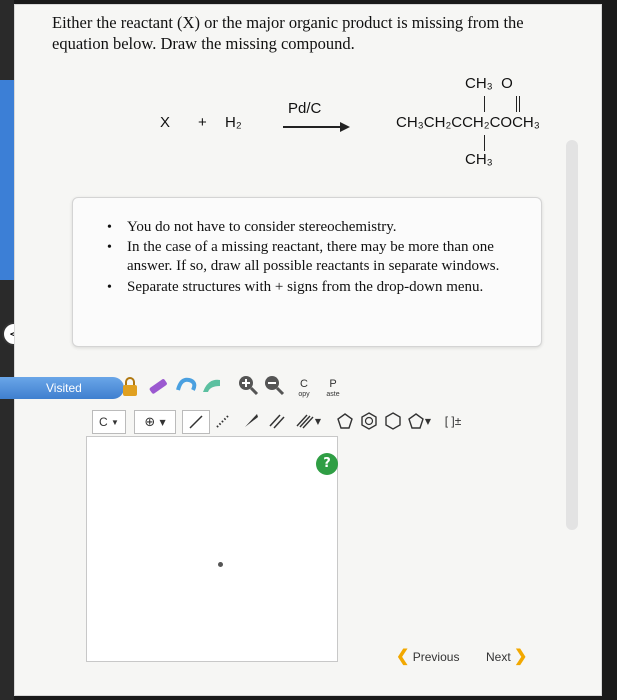 This screenshot has width=617, height=700. Describe the element at coordinates (489, 83) in the screenshot. I see `product-top-groups: CH₃ O` at that location.